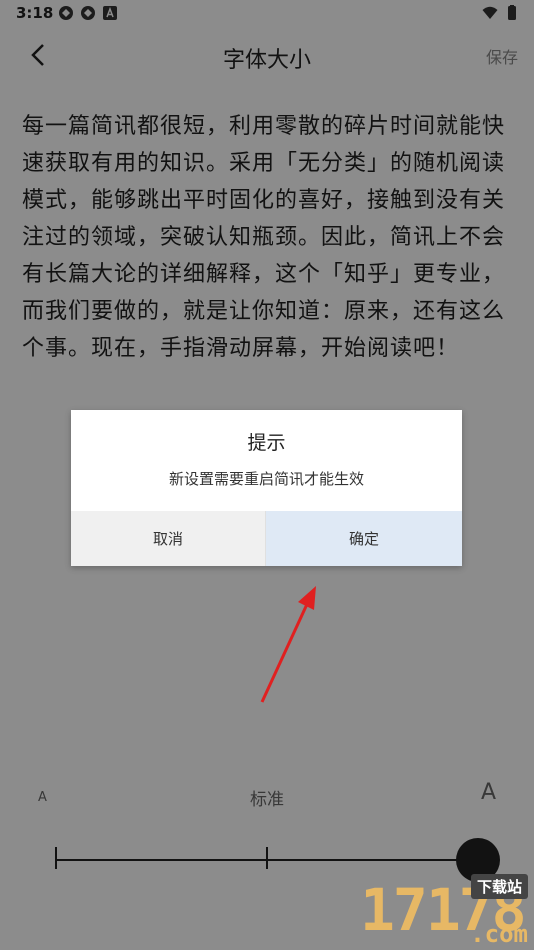 The height and width of the screenshot is (950, 534). What do you see at coordinates (168, 538) in the screenshot?
I see `cancel-button: 取消` at bounding box center [168, 538].